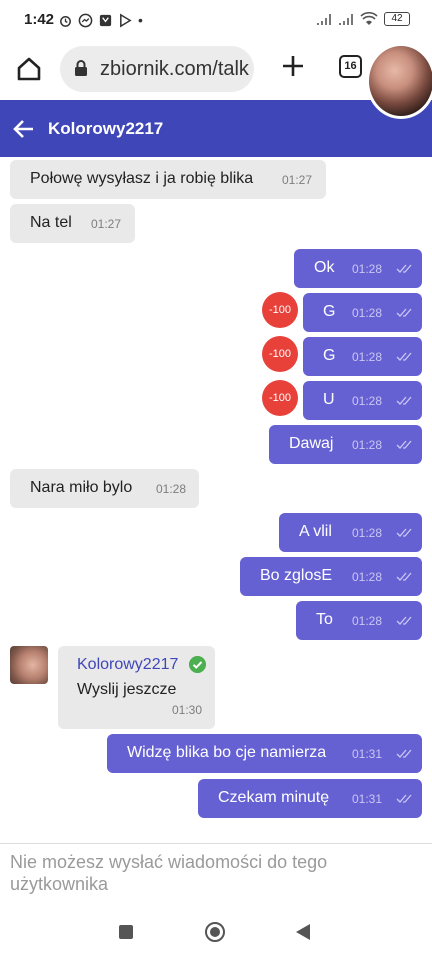 The image size is (432, 960). What do you see at coordinates (303, 932) in the screenshot?
I see `back-triangle-icon` at bounding box center [303, 932].